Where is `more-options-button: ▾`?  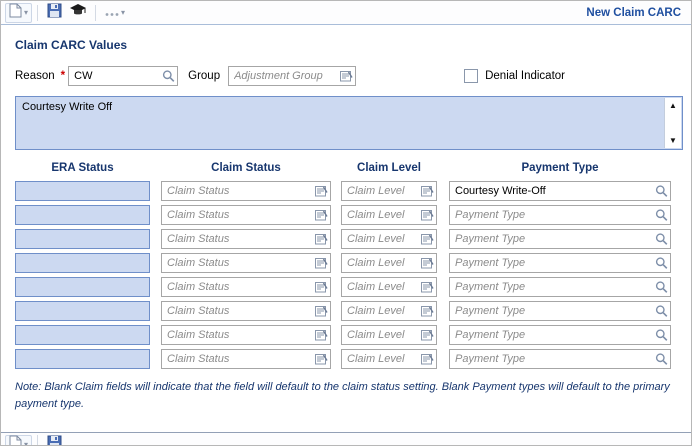 more-options-button: ▾ is located at coordinates (115, 13).